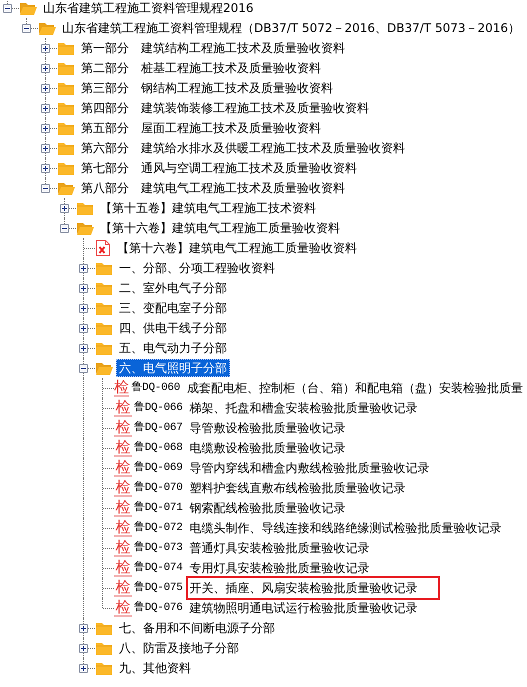 This screenshot has width=527, height=687. Describe the element at coordinates (173, 348) in the screenshot. I see `tree-item: 五、电气动力子分部` at that location.